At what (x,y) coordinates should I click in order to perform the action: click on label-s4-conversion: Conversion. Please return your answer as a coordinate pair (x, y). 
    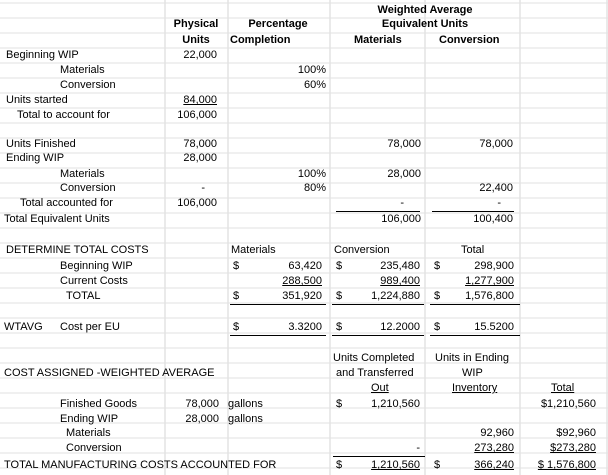
    Looking at the image, I should click on (94, 449).